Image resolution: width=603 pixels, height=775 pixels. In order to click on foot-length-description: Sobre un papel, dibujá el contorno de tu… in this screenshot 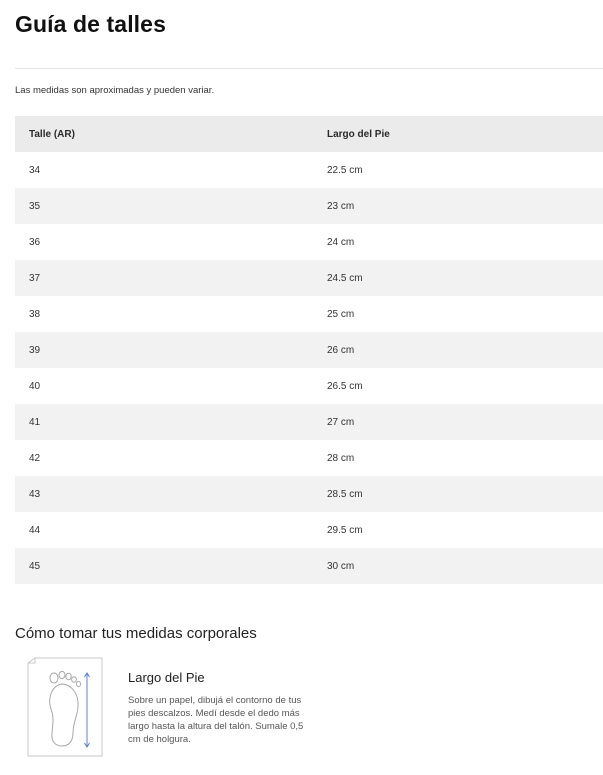, I will do `click(216, 720)`.